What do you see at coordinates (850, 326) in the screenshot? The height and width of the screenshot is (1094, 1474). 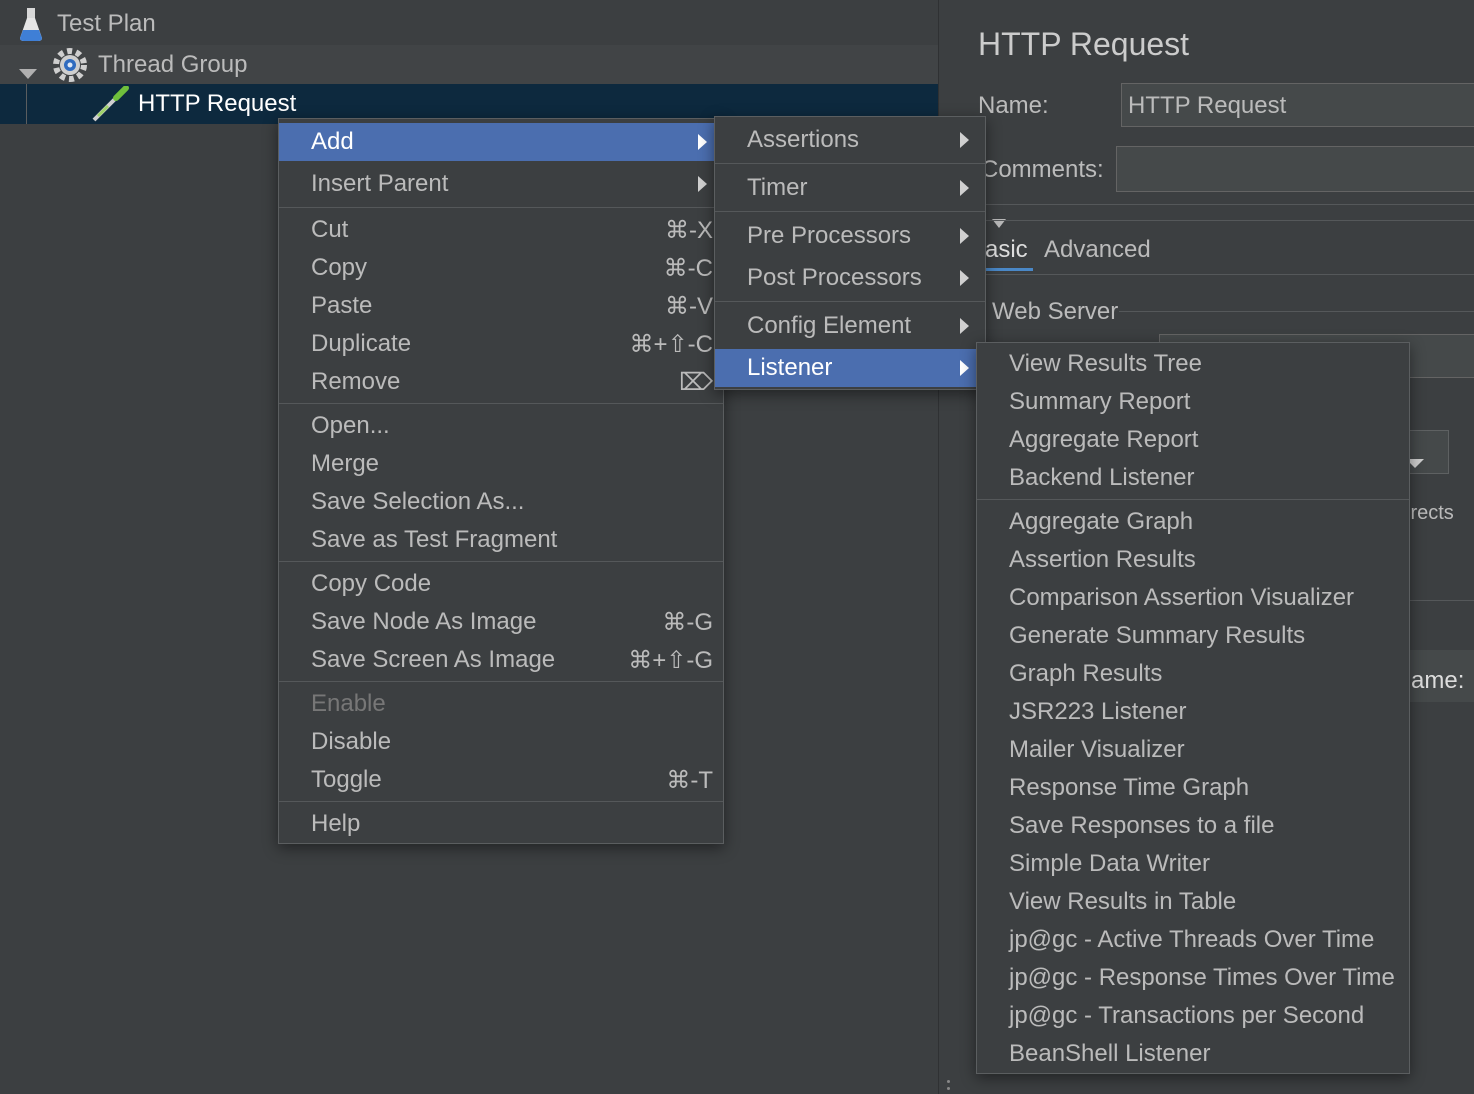 I see `menu-item-config-element: Config Element` at bounding box center [850, 326].